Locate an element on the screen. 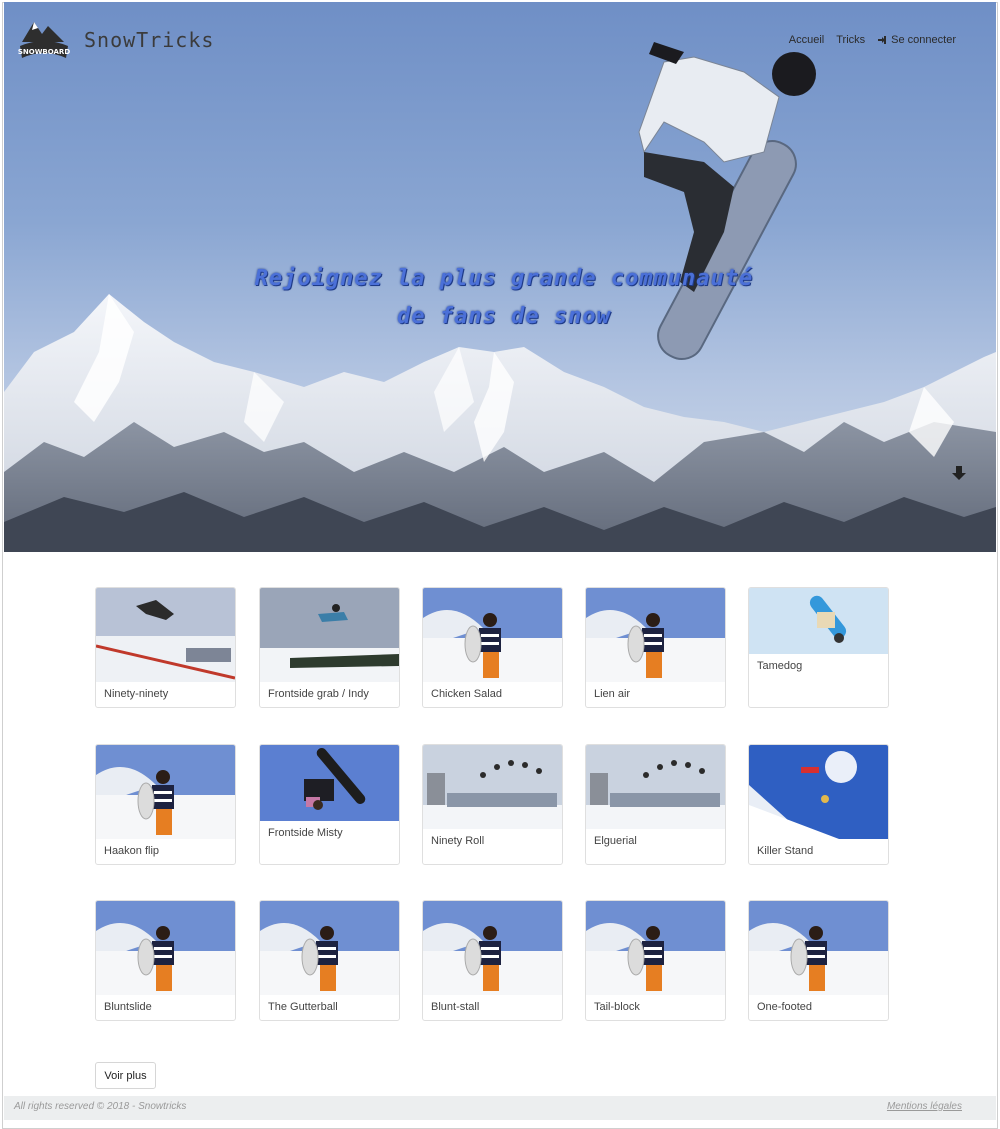 The height and width of the screenshot is (1129, 1000). snowboard-logo-icon: SNOWBOARD is located at coordinates (44, 40).